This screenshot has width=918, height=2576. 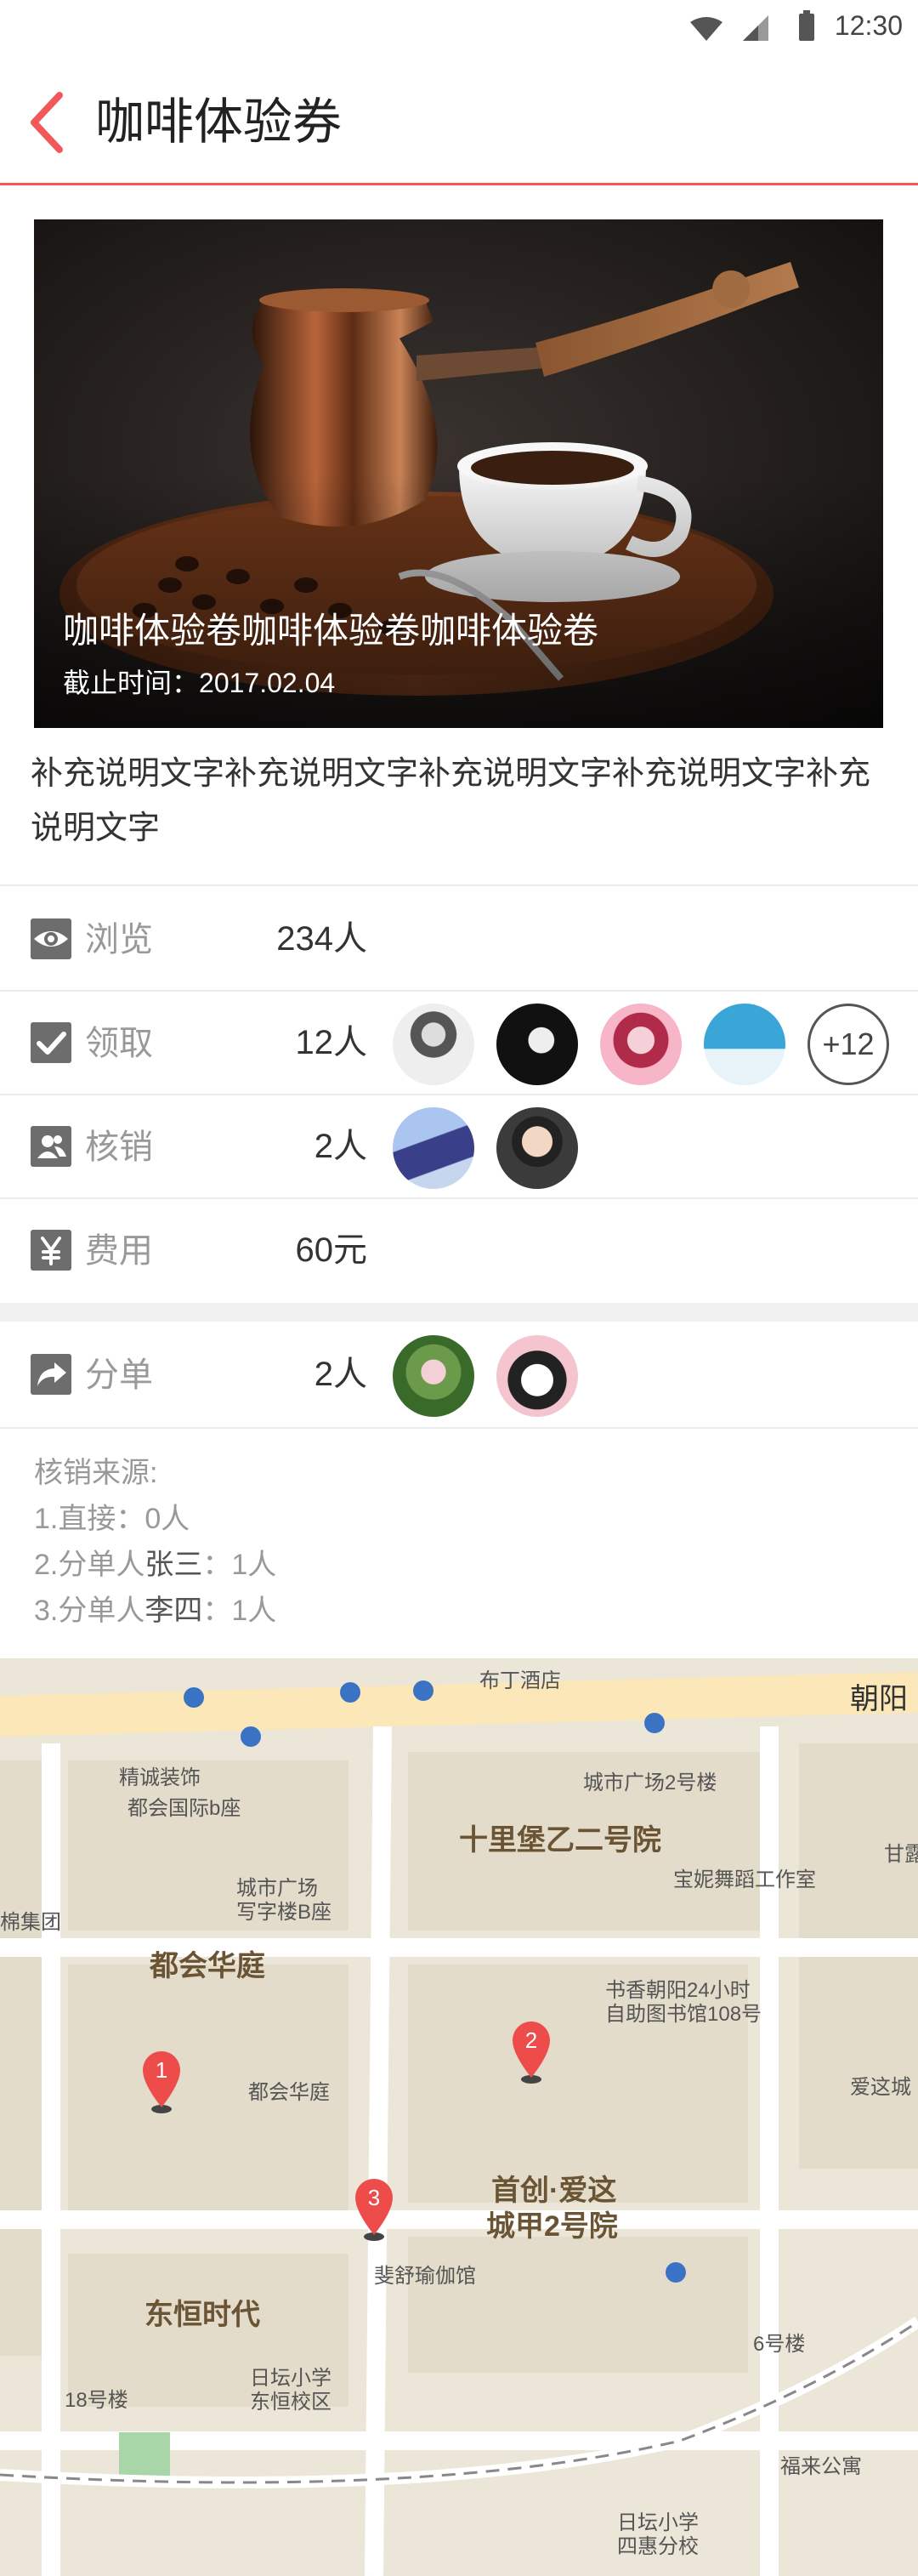 What do you see at coordinates (683, 2014) in the screenshot?
I see `map-label: 自助图书馆108号` at bounding box center [683, 2014].